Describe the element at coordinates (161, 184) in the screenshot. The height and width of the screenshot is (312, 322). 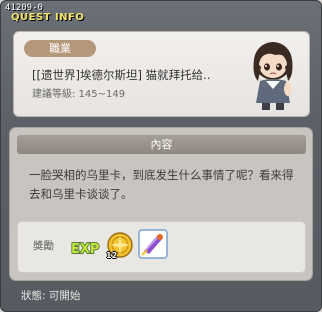
I see `quest-description: 一脸哭相的乌里卡，到底发生什么事情了呢？看来得去和乌里卡谈谈了。` at that location.